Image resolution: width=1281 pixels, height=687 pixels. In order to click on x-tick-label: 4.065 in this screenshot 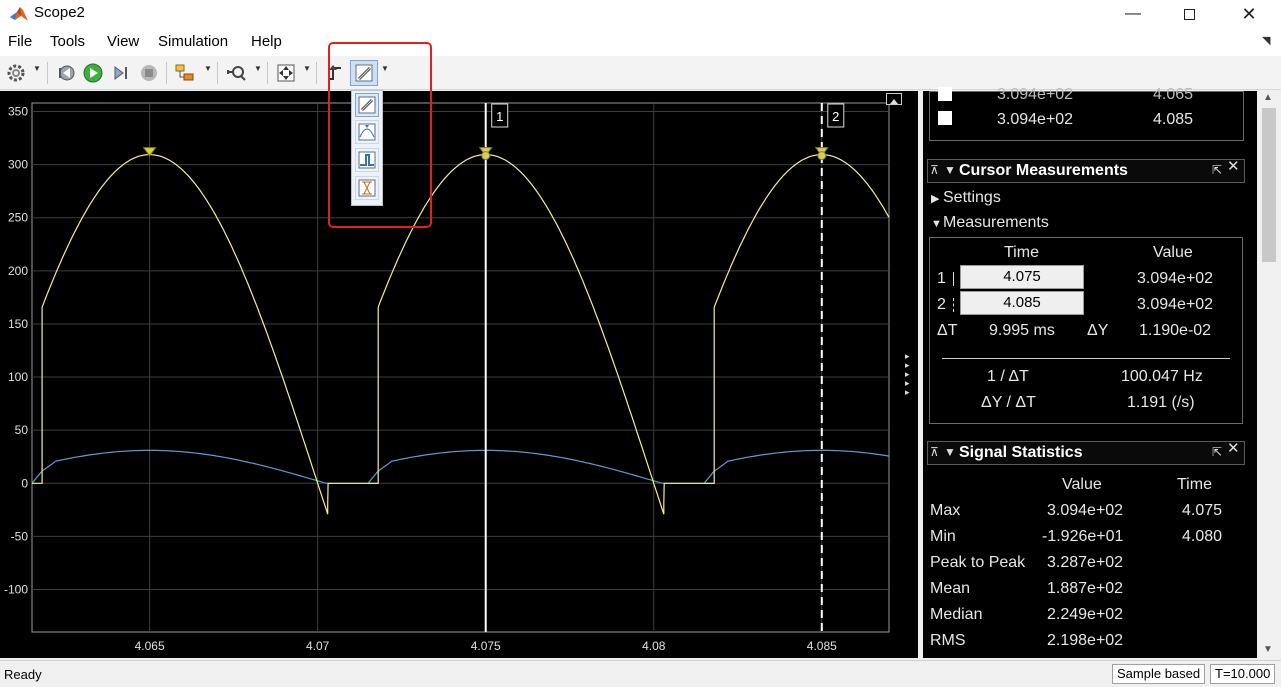, I will do `click(150, 646)`.